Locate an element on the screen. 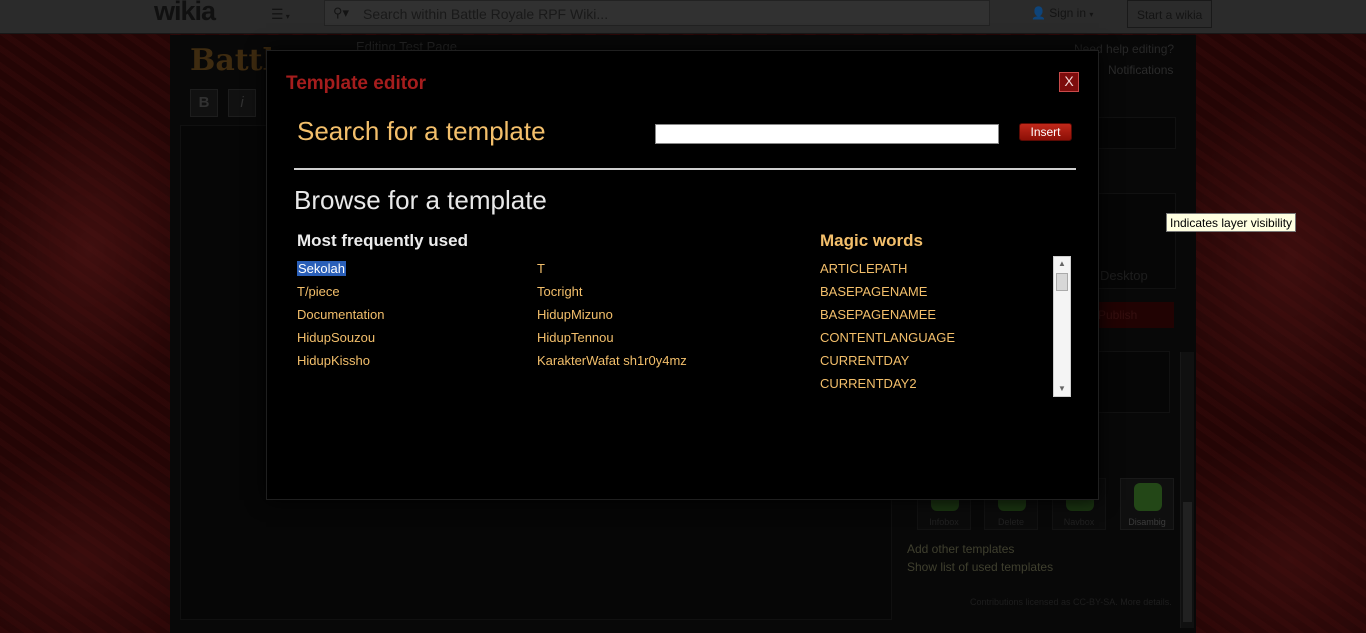 The width and height of the screenshot is (1366, 633). magic-word-item: BASEPAGENAME is located at coordinates (873, 291).